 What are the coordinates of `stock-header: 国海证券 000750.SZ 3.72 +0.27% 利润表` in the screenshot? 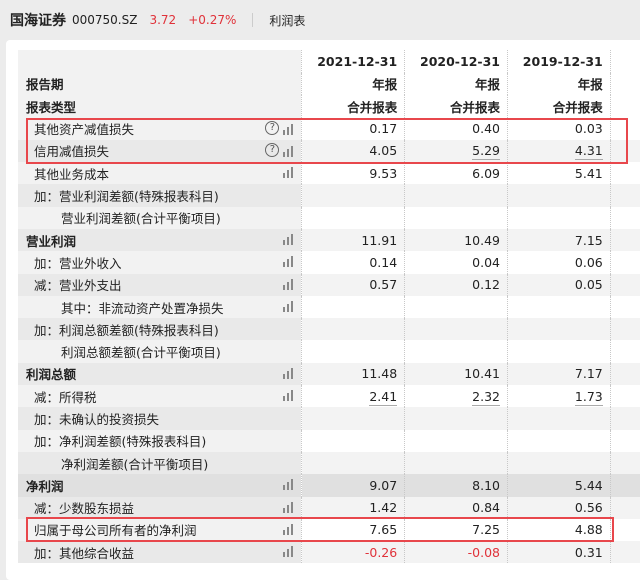 It's located at (320, 20).